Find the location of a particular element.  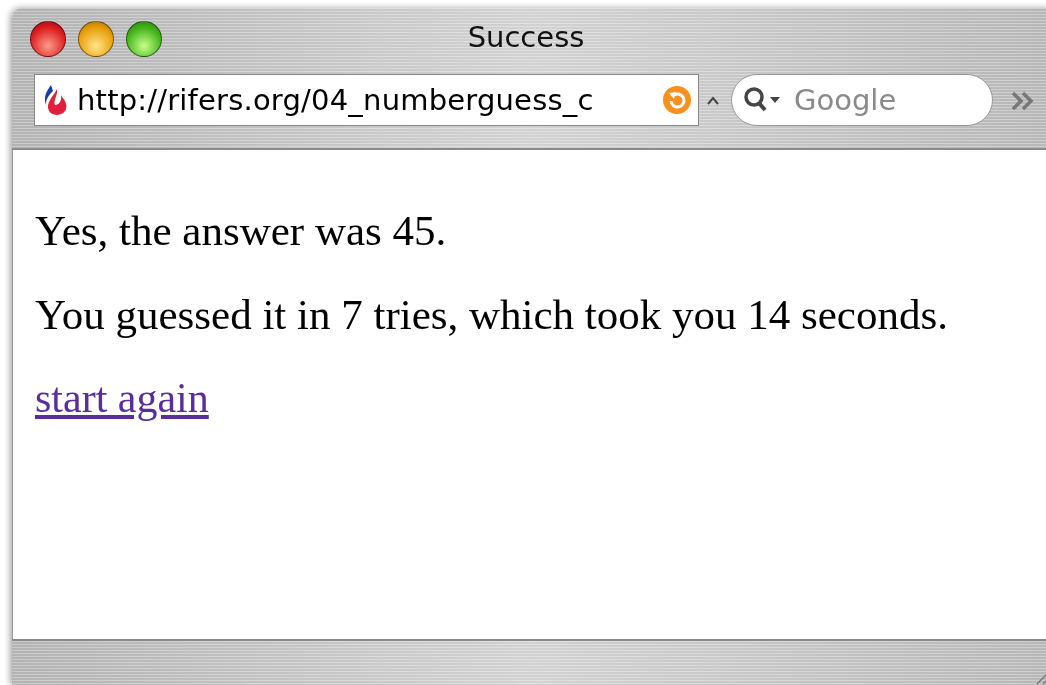

url-text: http://rifers.org/04_numberguess_c is located at coordinates (336, 100).